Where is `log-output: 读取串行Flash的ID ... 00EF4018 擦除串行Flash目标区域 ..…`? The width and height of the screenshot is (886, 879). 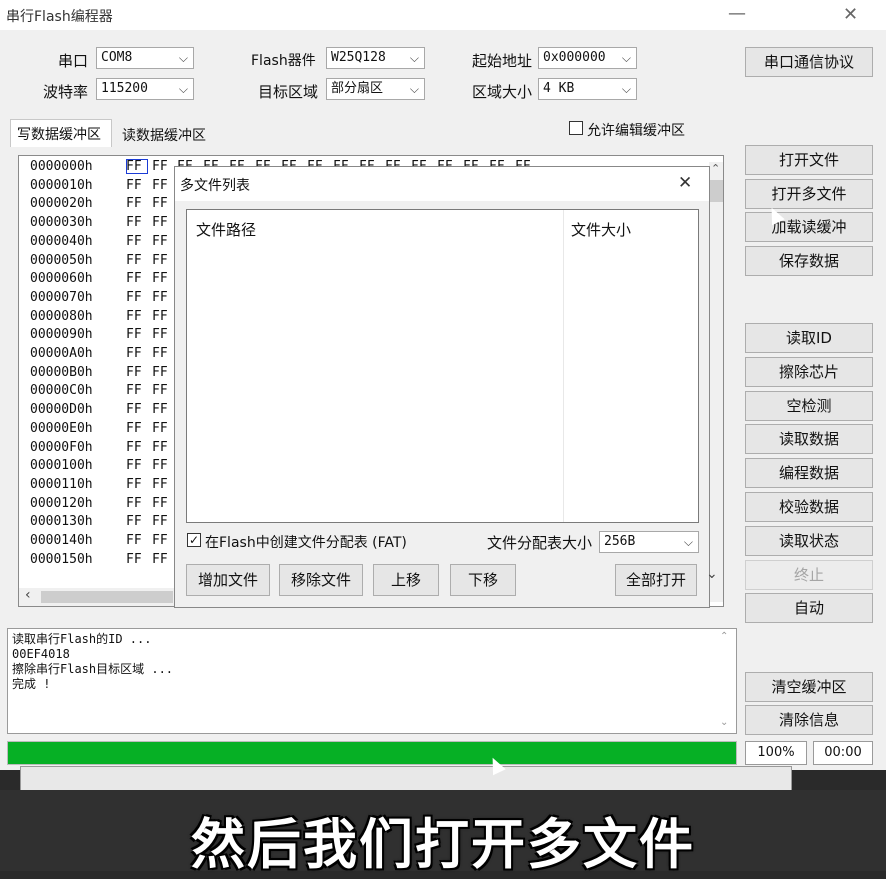 log-output: 读取串行Flash的ID ... 00EF4018 擦除串行Flash目标区域 ..… is located at coordinates (372, 681).